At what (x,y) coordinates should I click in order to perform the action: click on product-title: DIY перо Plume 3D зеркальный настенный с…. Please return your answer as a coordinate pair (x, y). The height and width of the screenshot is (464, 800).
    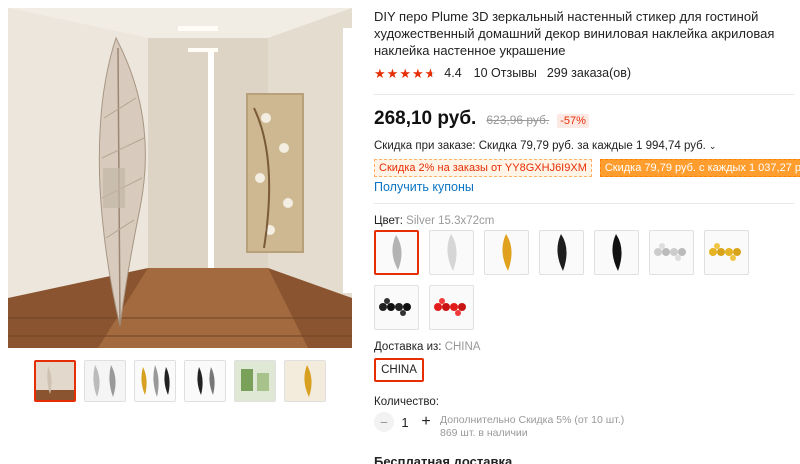
    Looking at the image, I should click on (574, 33).